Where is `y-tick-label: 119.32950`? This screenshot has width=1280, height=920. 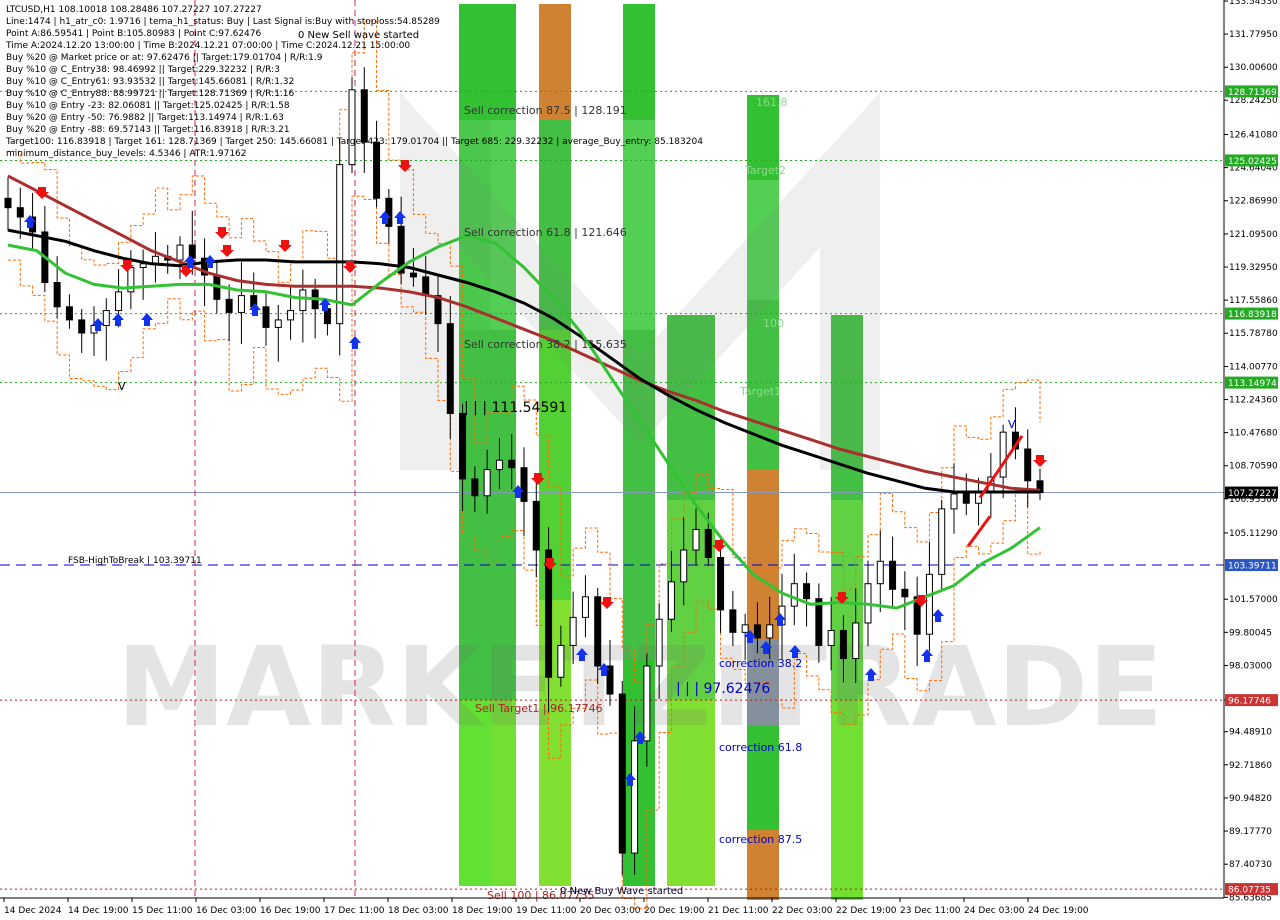
y-tick-label: 119.32950 is located at coordinates (1253, 268).